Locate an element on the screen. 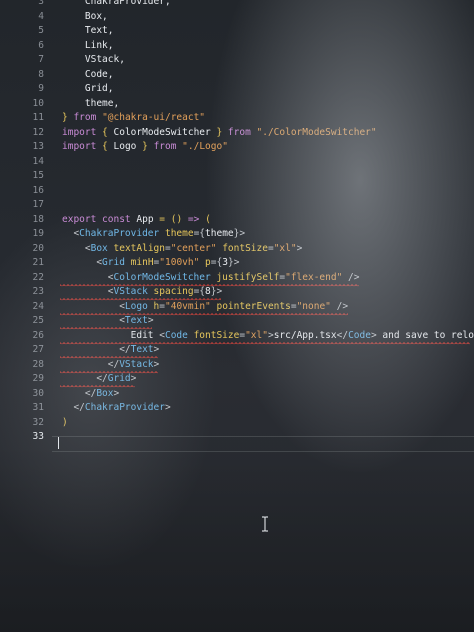 The width and height of the screenshot is (474, 632). code-line: theme, is located at coordinates (90, 103).